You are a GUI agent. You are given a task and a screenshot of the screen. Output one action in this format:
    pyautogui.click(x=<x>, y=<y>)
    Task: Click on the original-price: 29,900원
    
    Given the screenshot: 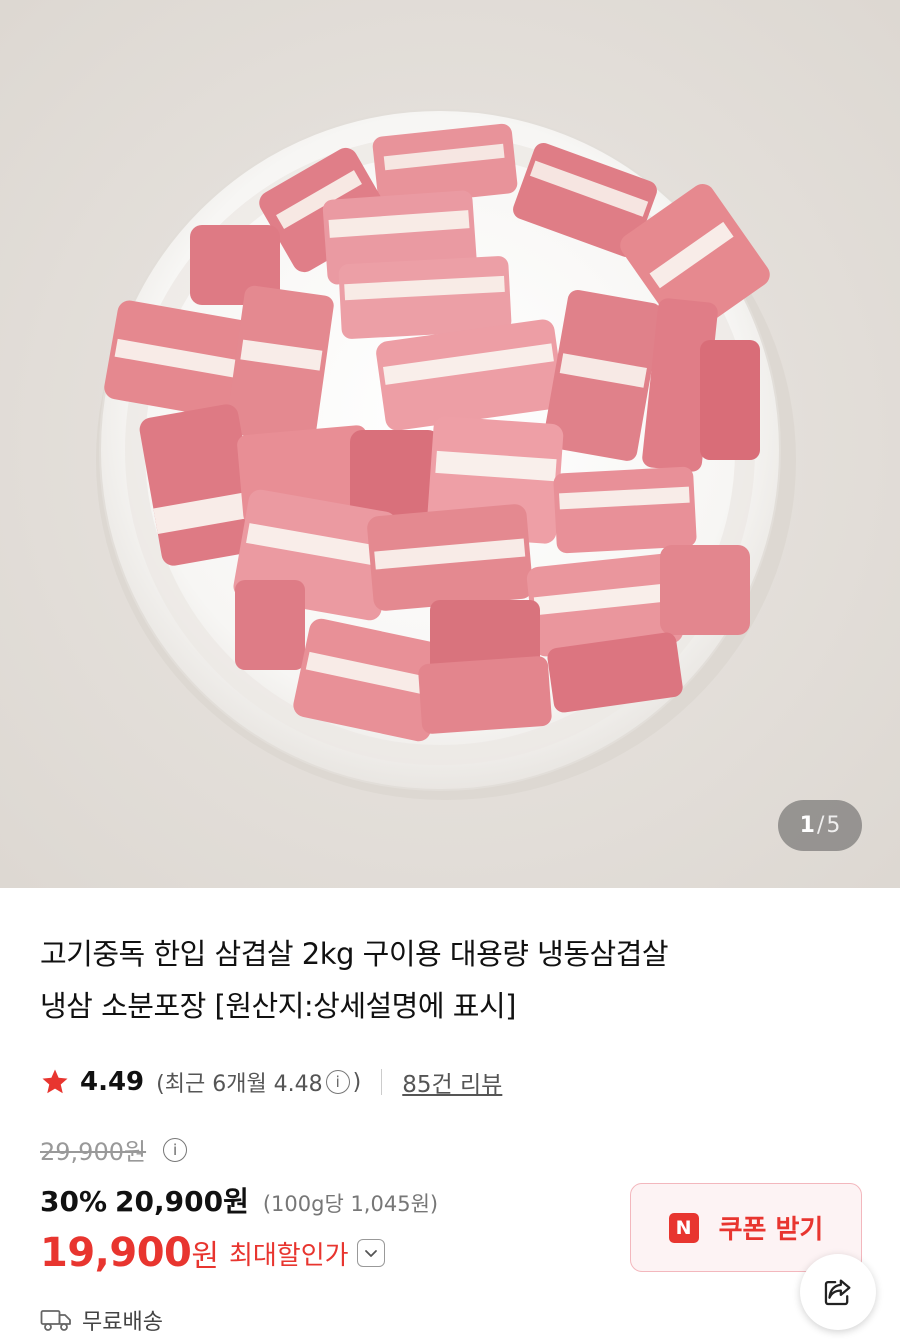 What is the action you would take?
    pyautogui.click(x=93, y=1152)
    